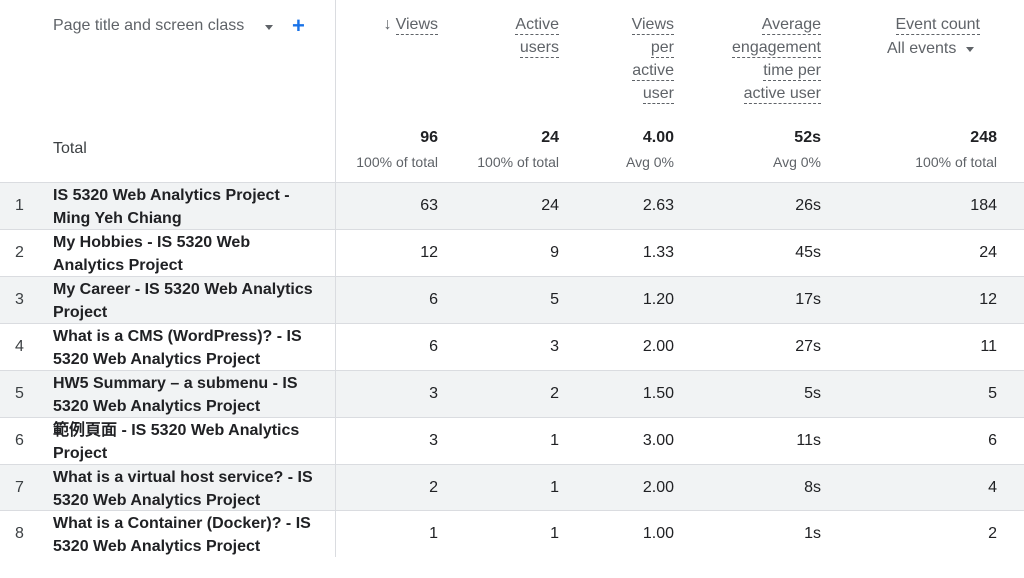 This screenshot has width=1024, height=578. What do you see at coordinates (807, 137) in the screenshot?
I see `total-eng-value: 52s` at bounding box center [807, 137].